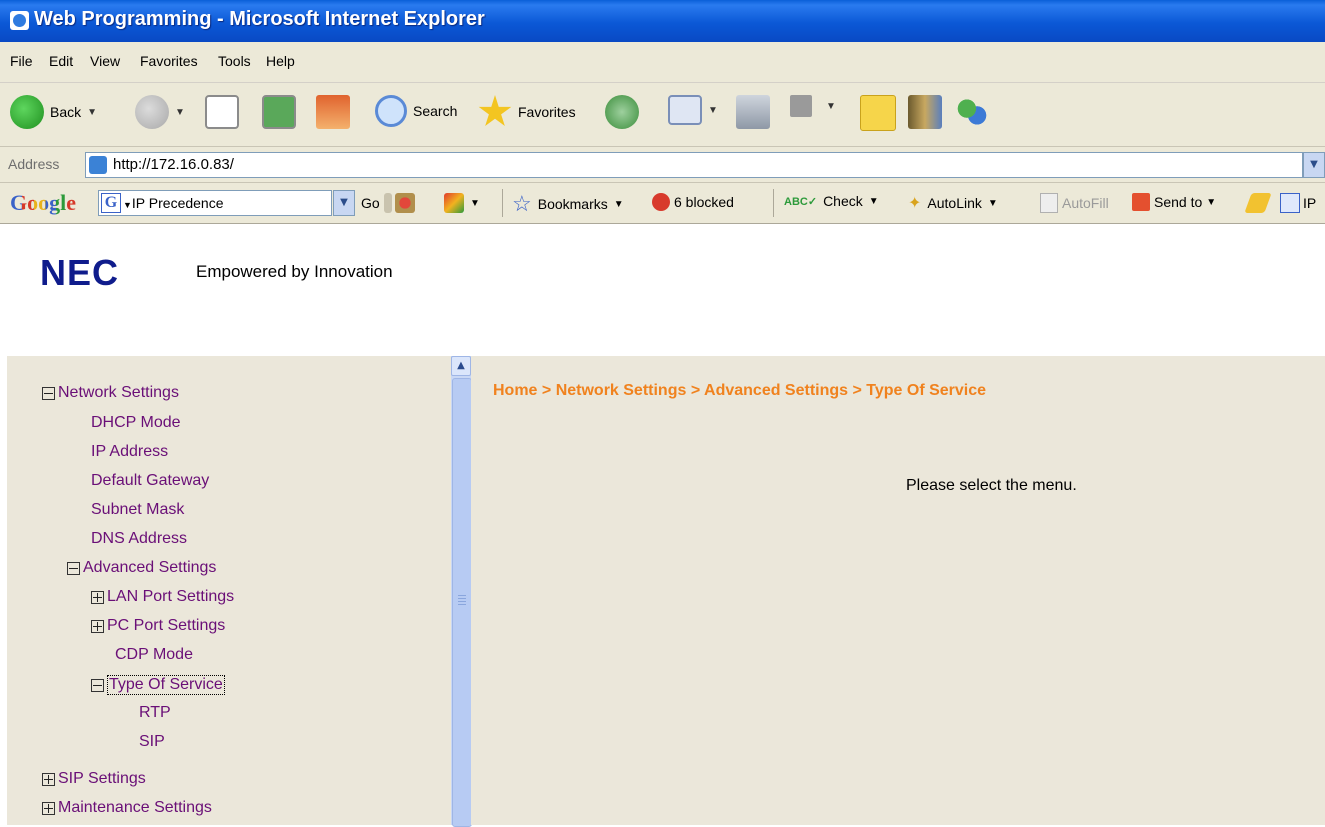 The image size is (1325, 827). I want to click on pagerank-icon, so click(405, 203).